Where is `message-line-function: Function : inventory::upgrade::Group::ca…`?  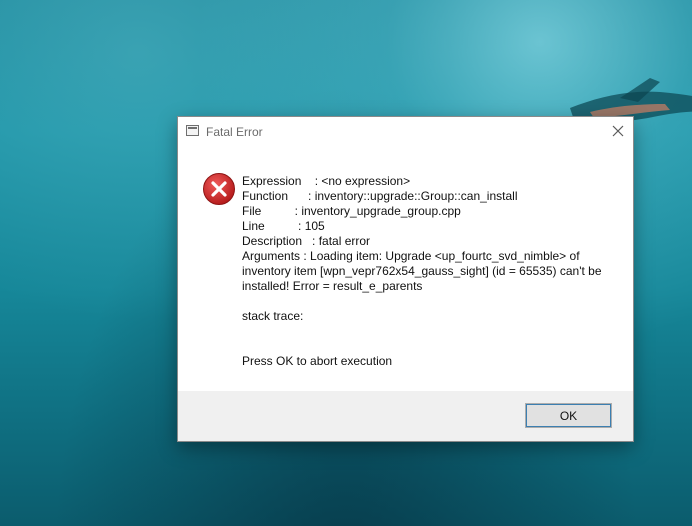
message-line-function: Function : inventory::upgrade::Group::ca… is located at coordinates (380, 196).